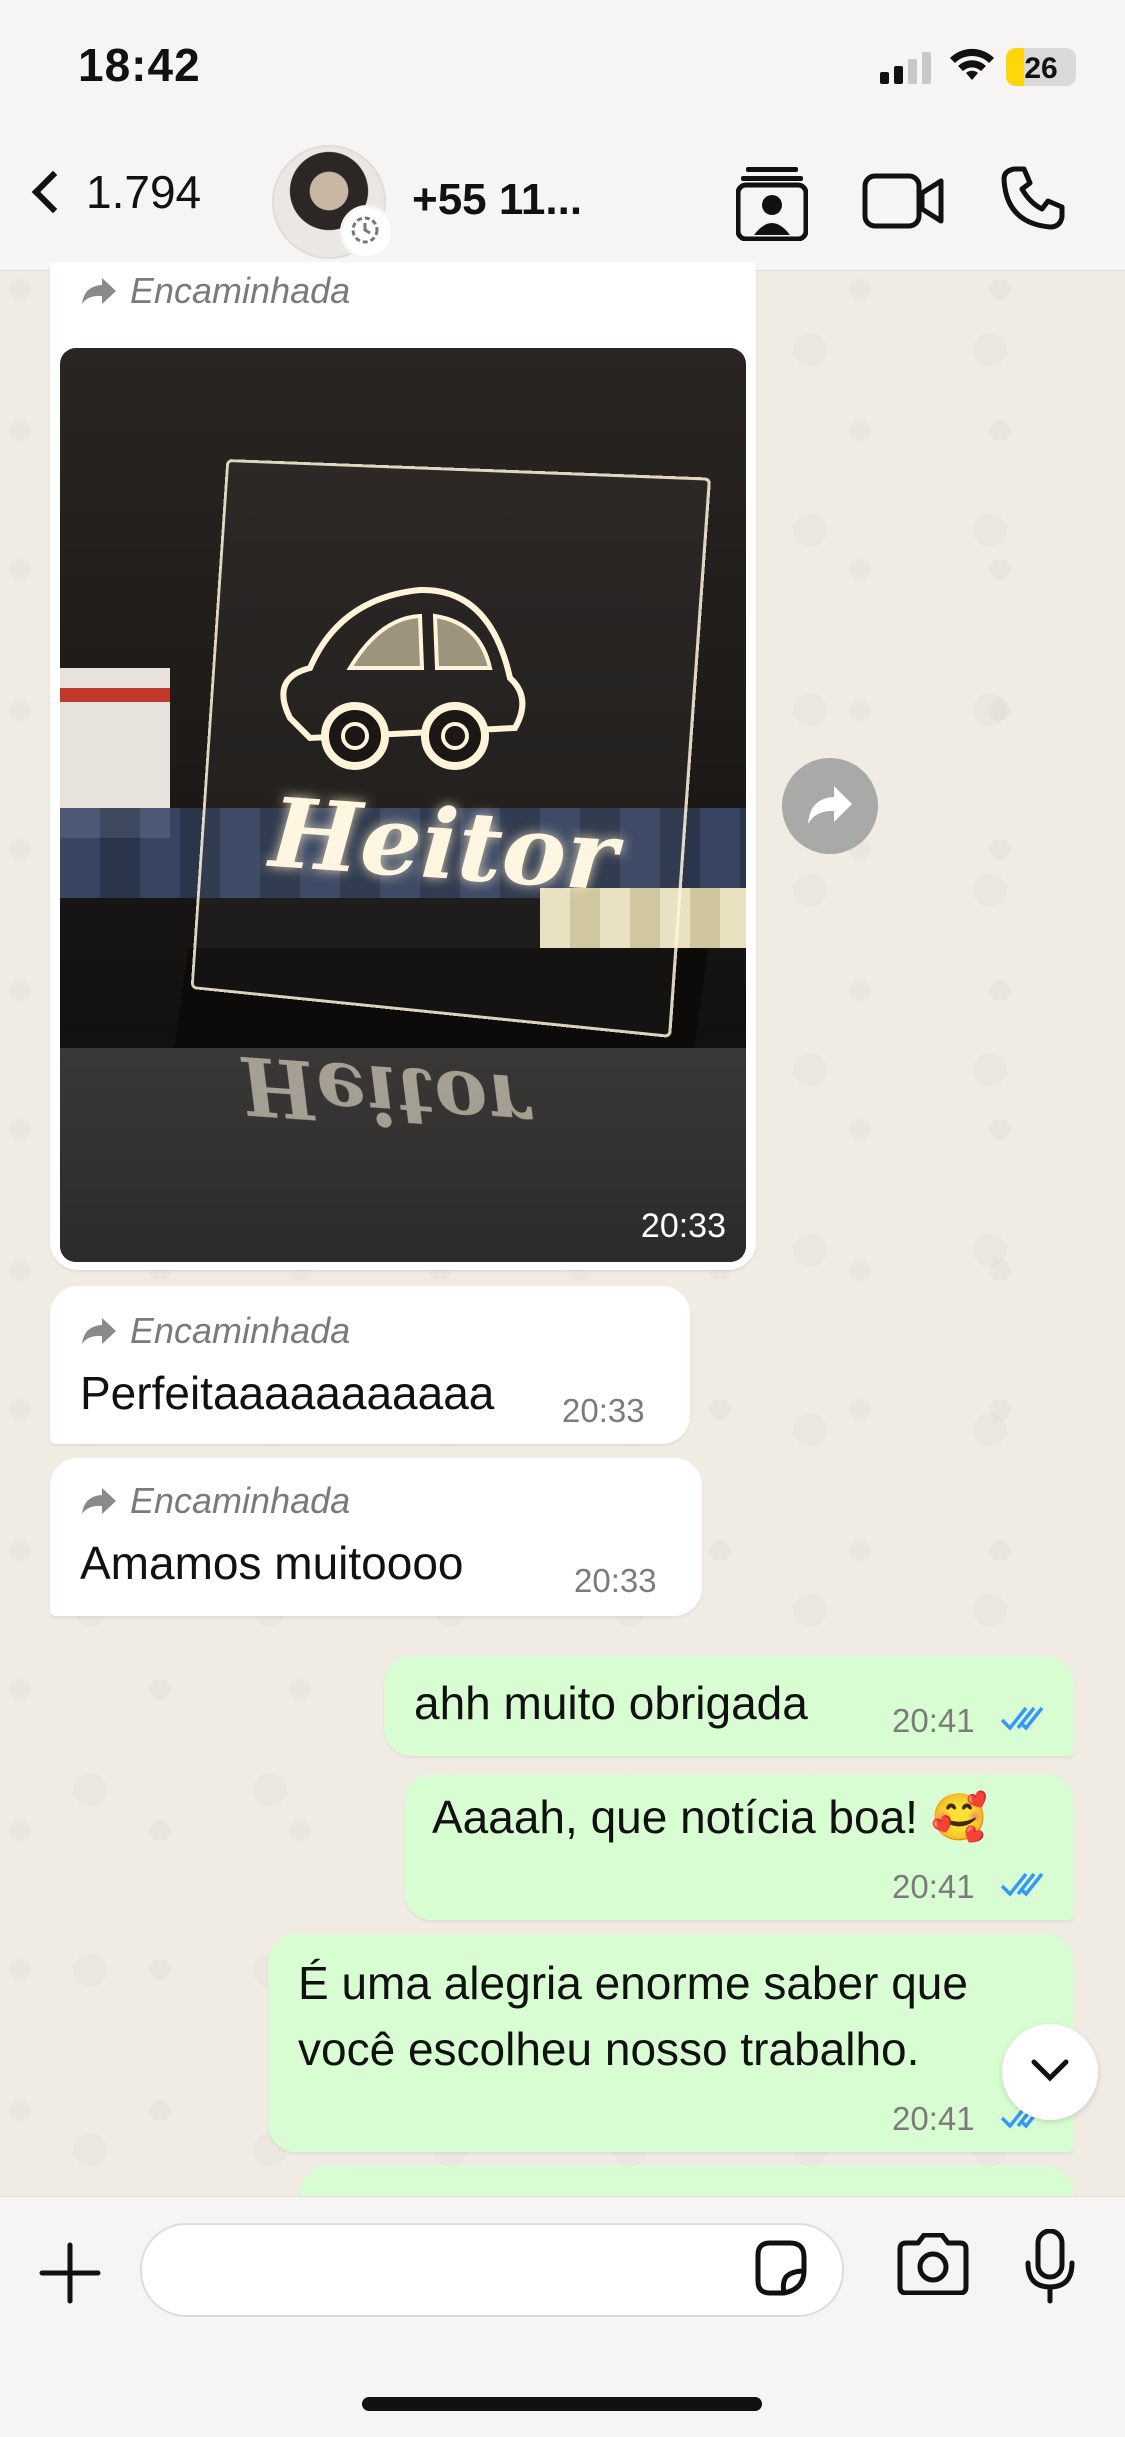  I want to click on mic-icon, so click(1050, 2267).